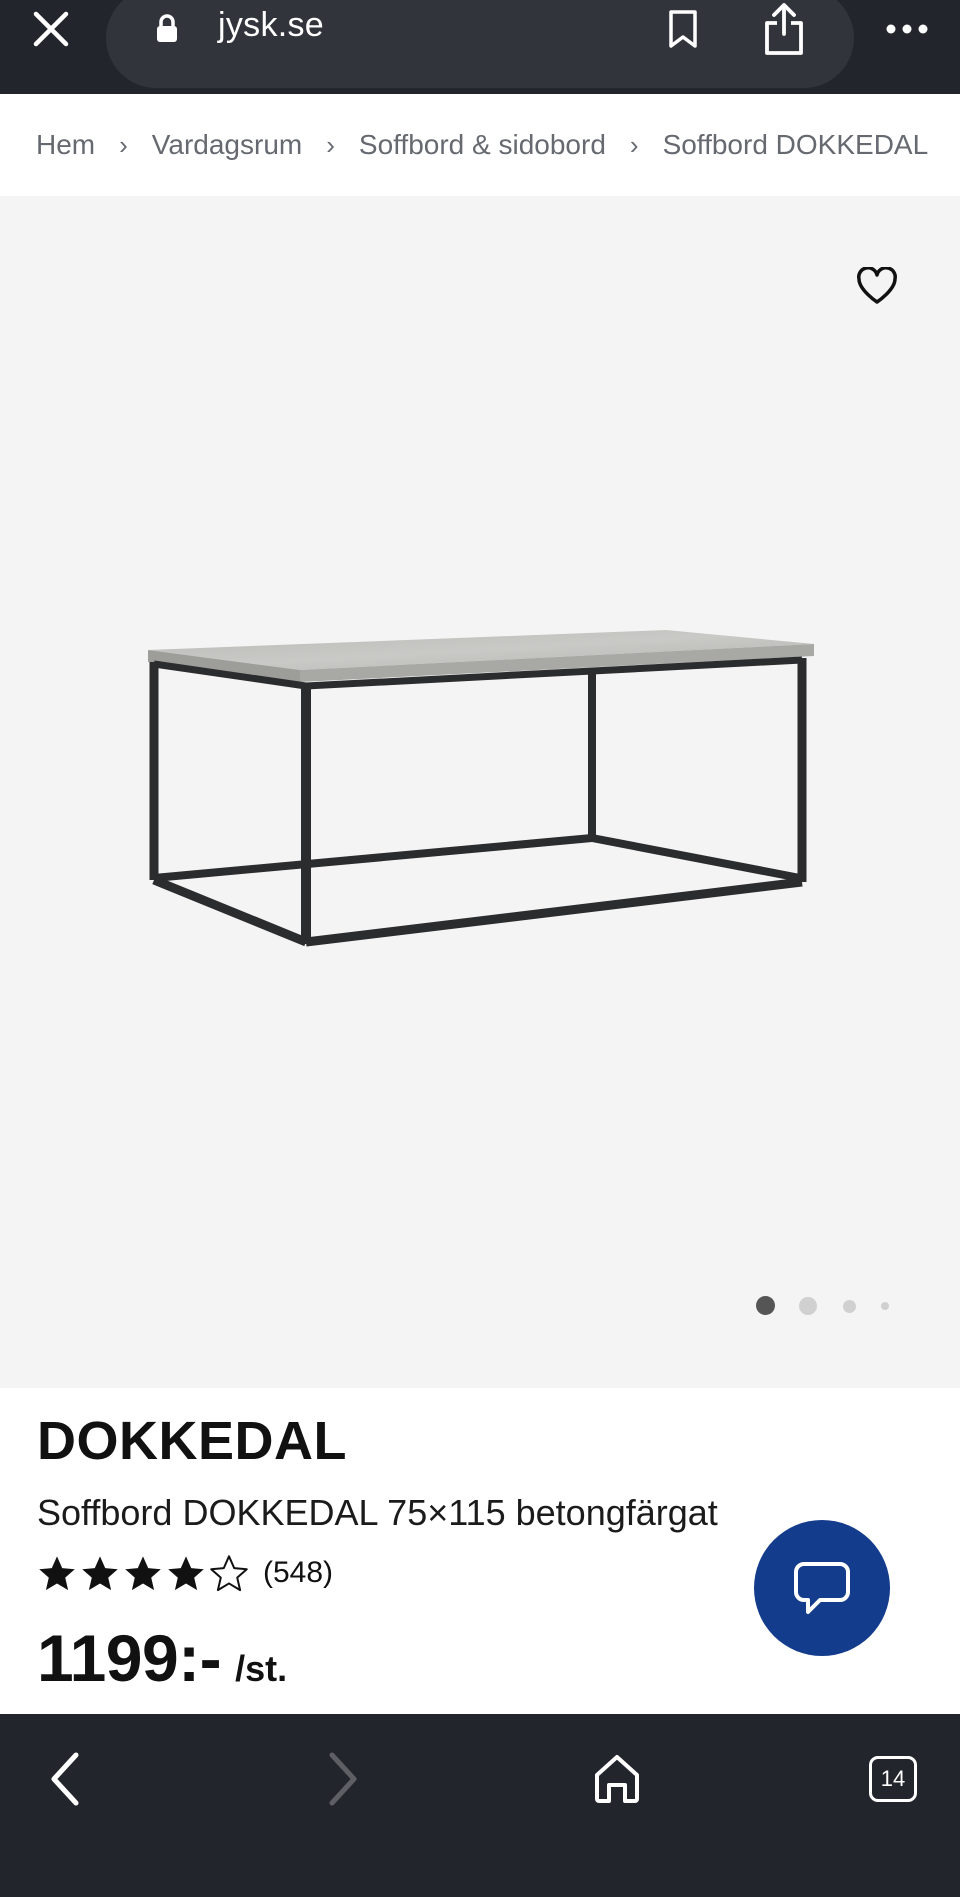  I want to click on price-row: 1199:- /st., so click(162, 1658).